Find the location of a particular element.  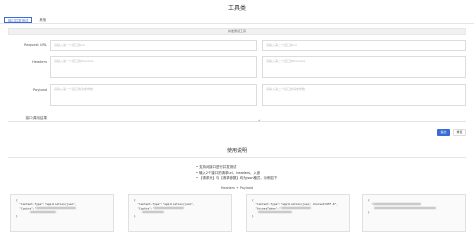

example-title: Headers + Payload is located at coordinates (237, 188).